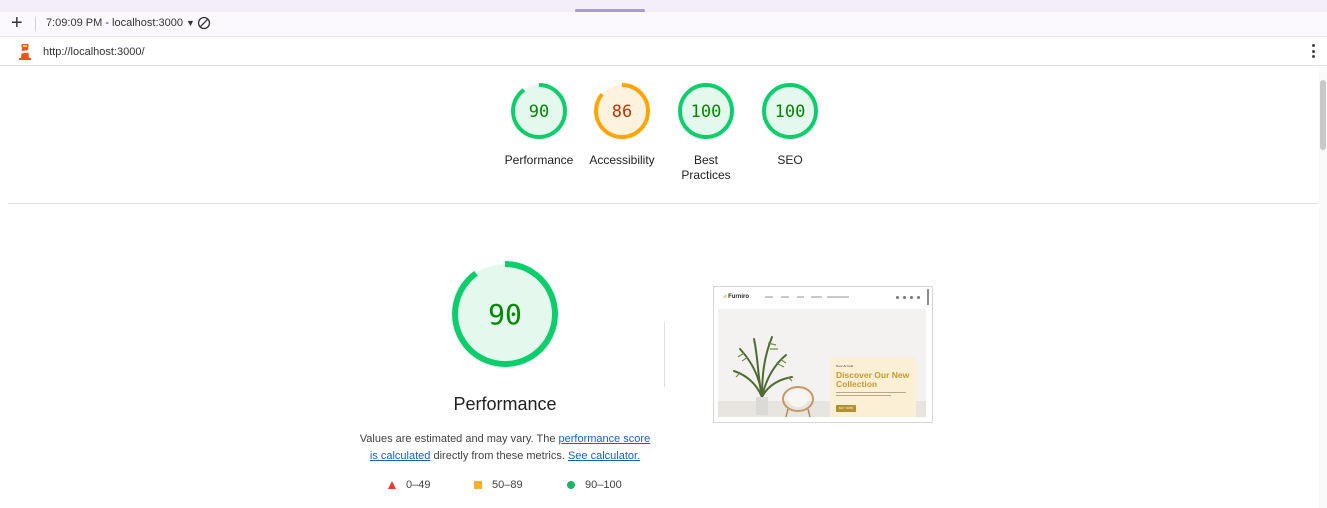  I want to click on gauge-label: Best Practices, so click(706, 167).